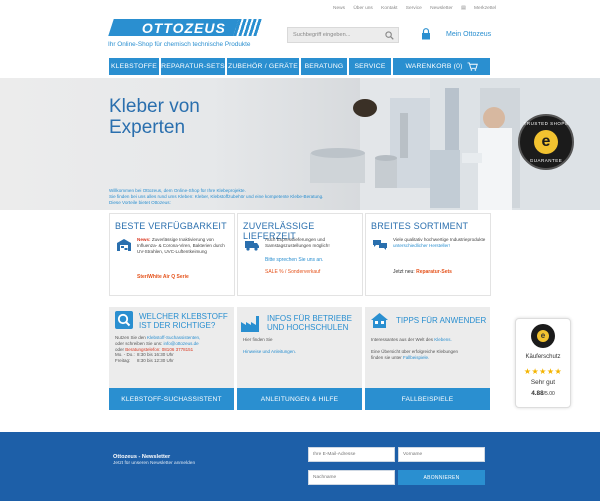 Image resolution: width=600 pixels, height=501 pixels. What do you see at coordinates (309, 318) in the screenshot?
I see `panel-title-line1: INFOS FÜR BETRIEBE` at bounding box center [309, 318].